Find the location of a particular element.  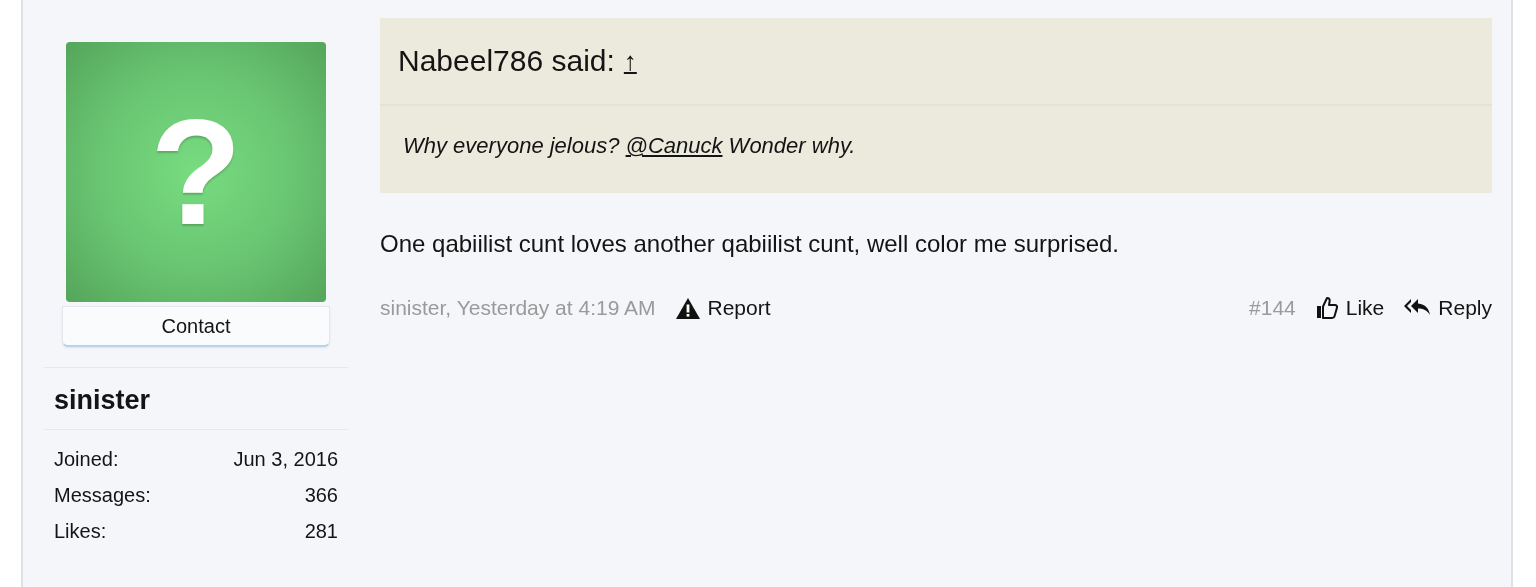

quote-text: Why everyone jelous? @Canuck Wonder why. is located at coordinates (629, 145).